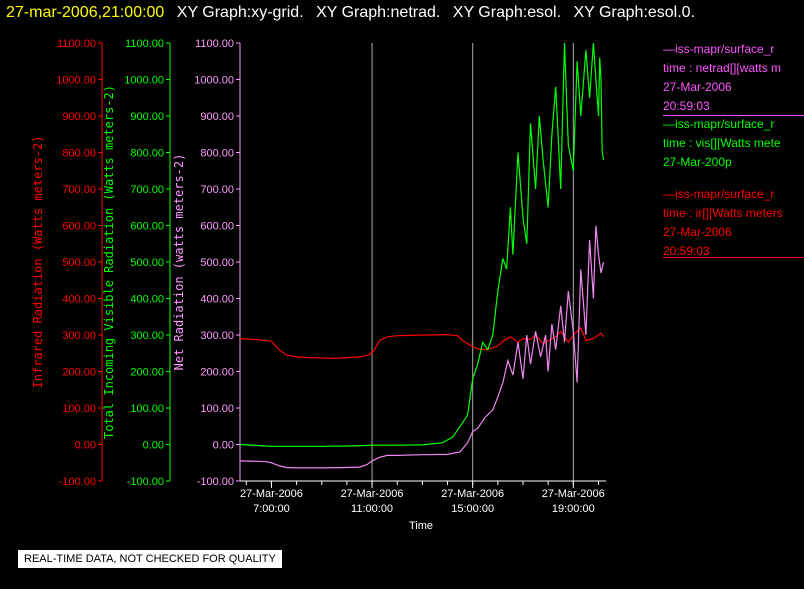 Image resolution: width=804 pixels, height=589 pixels. Describe the element at coordinates (472, 509) in the screenshot. I see `x-tick-label-time: 15:00:00` at that location.